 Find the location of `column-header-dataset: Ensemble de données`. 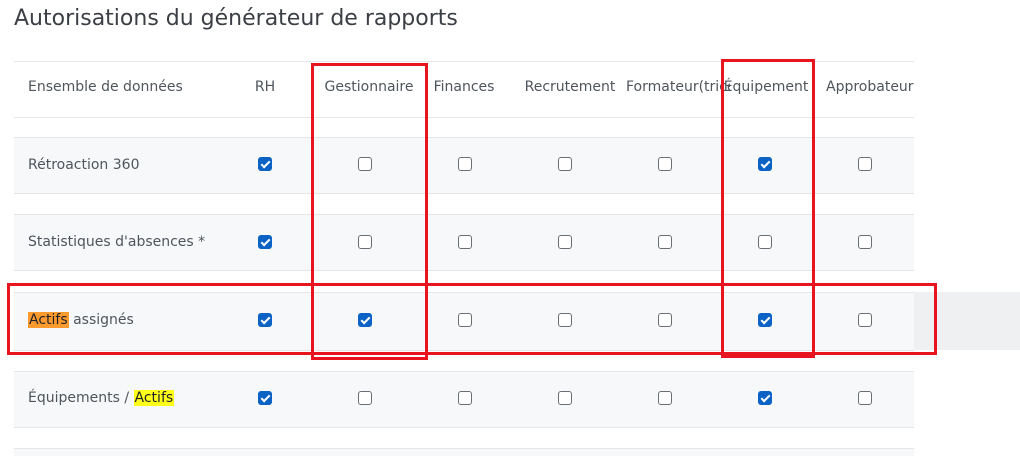

column-header-dataset: Ensemble de données is located at coordinates (105, 87).